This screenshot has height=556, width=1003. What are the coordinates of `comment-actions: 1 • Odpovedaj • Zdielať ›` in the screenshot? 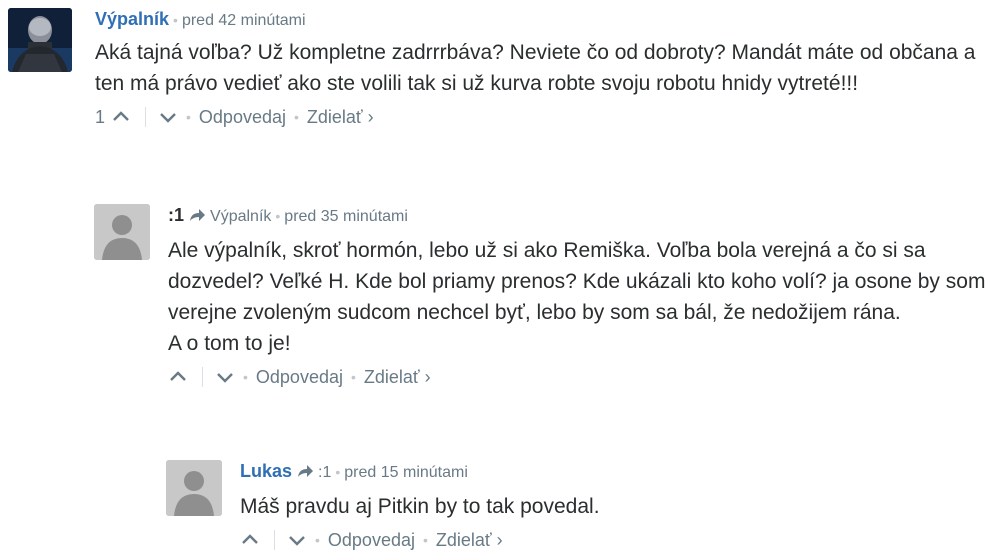 It's located at (545, 117).